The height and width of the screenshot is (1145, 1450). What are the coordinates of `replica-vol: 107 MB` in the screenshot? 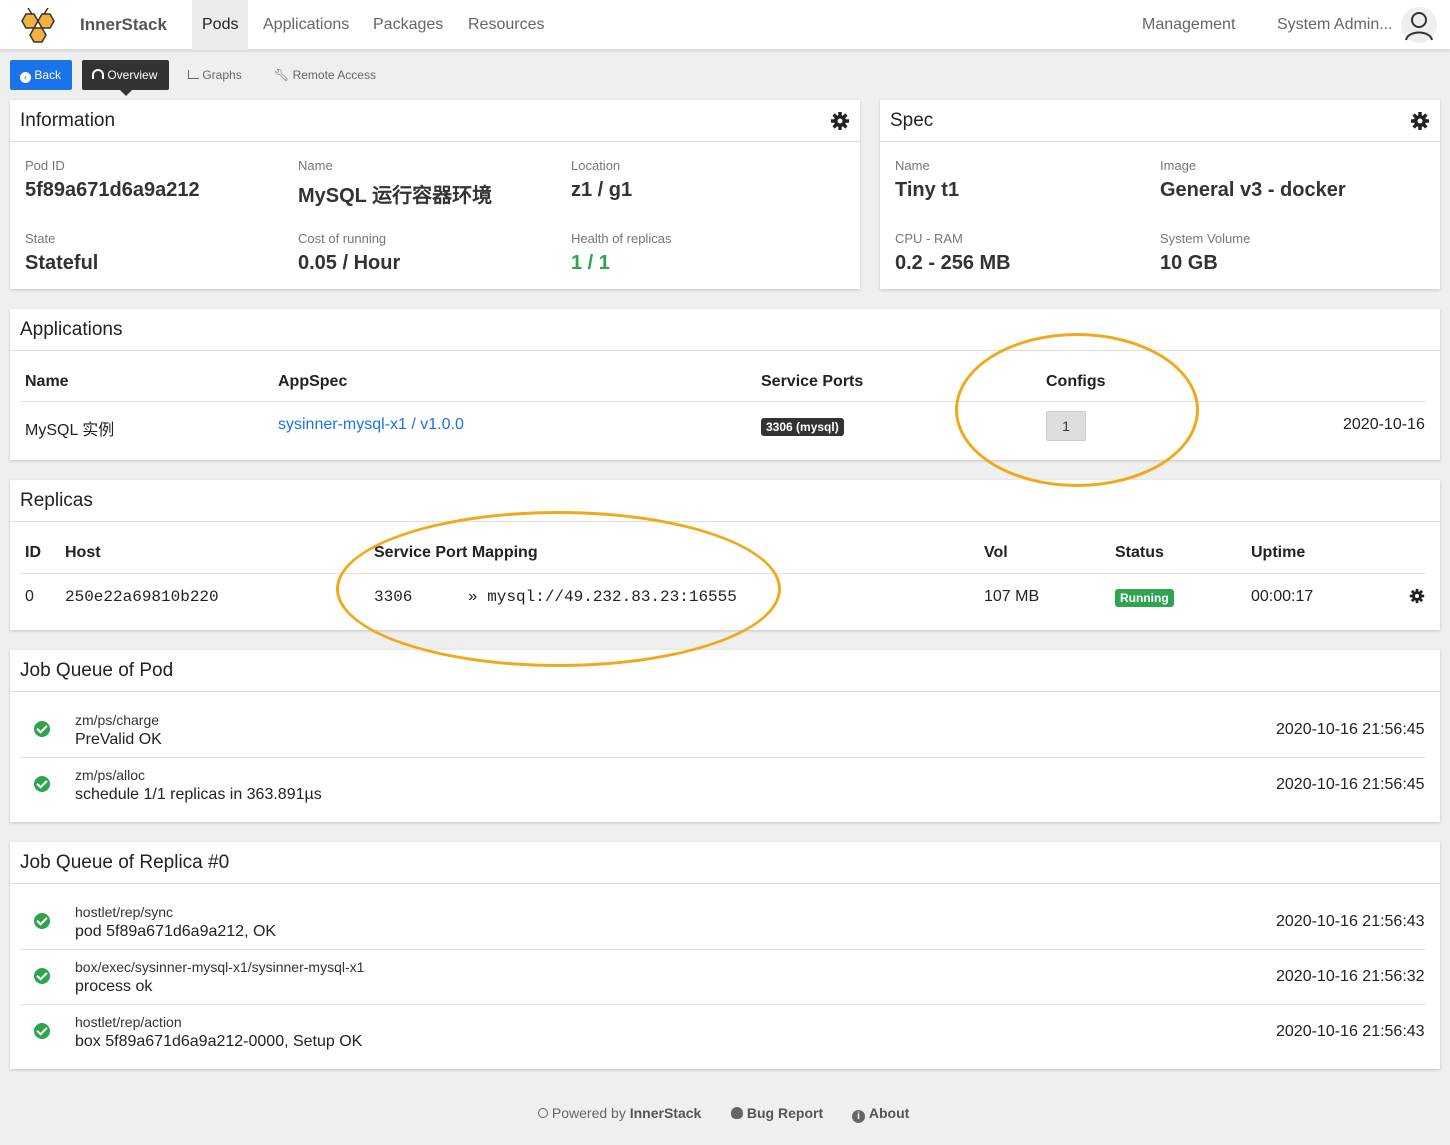 It's located at (1012, 596).